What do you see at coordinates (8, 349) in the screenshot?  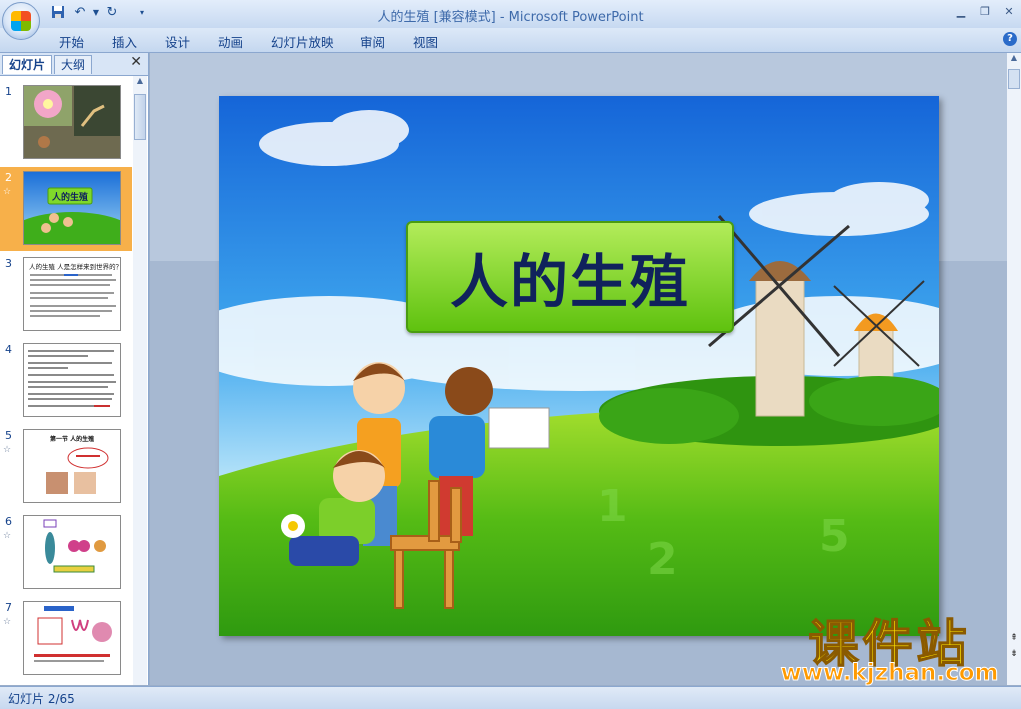 I see `slide-number: 4` at bounding box center [8, 349].